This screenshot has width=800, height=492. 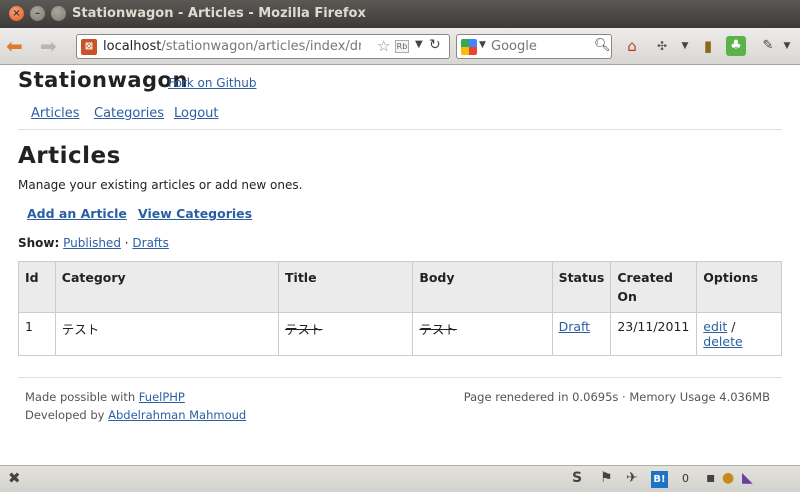 What do you see at coordinates (383, 46) in the screenshot?
I see `bookmark-star-icon: ☆` at bounding box center [383, 46].